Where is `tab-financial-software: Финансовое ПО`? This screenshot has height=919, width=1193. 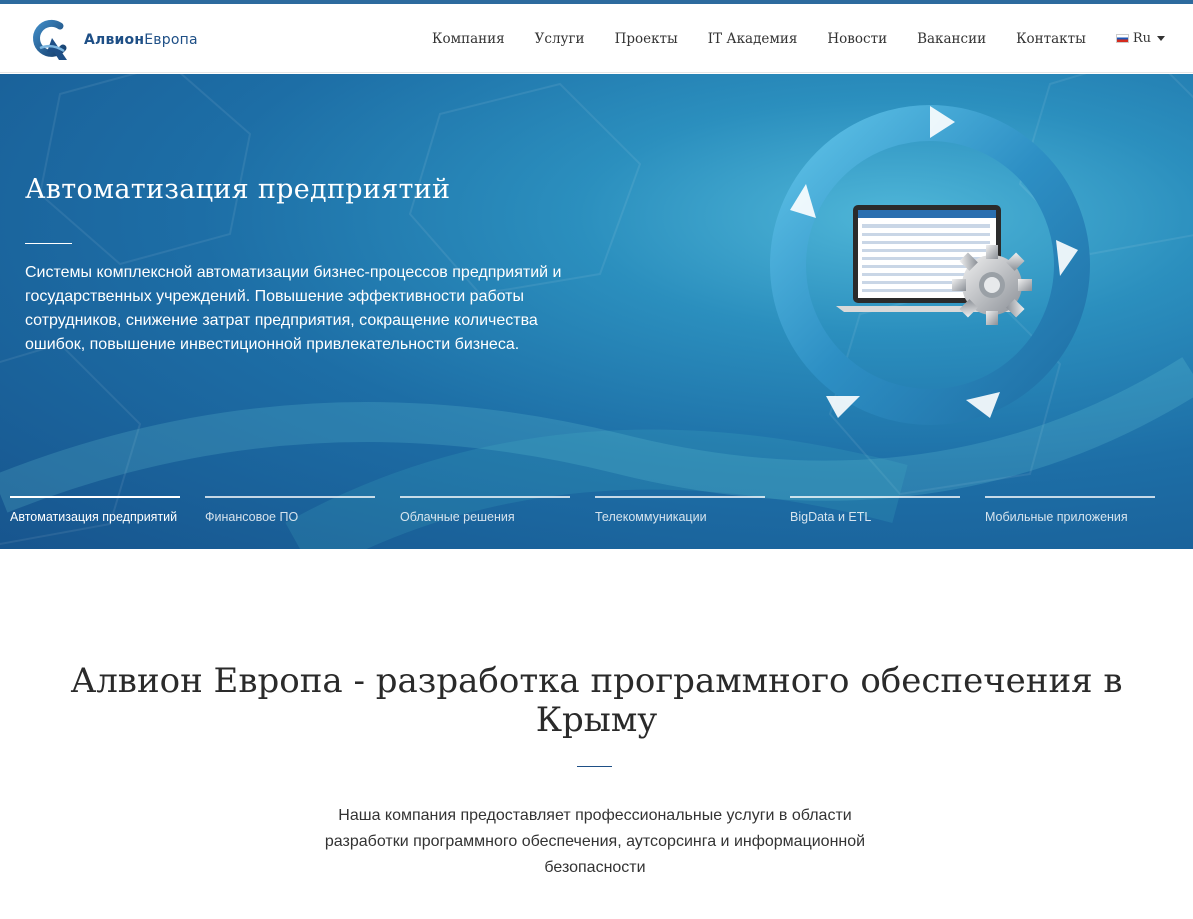 tab-financial-software: Финансовое ПО is located at coordinates (290, 516).